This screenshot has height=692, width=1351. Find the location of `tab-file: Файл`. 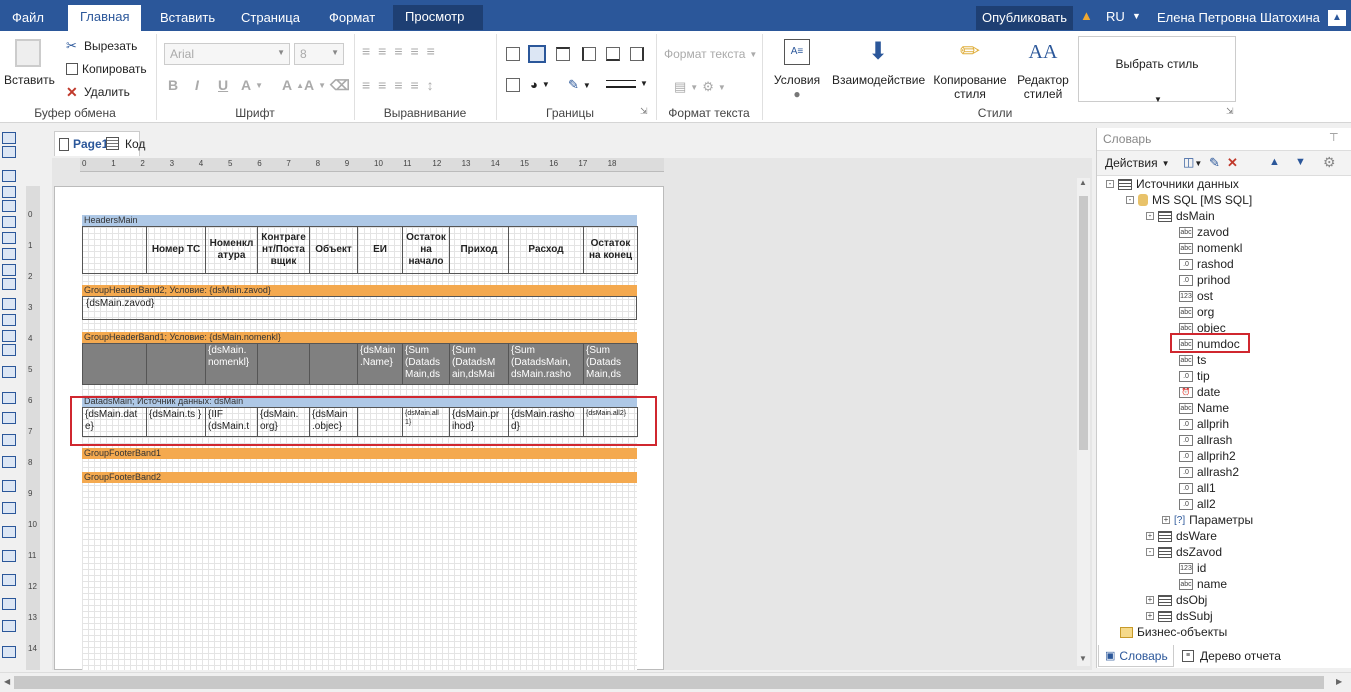

tab-file: Файл is located at coordinates (28, 18).